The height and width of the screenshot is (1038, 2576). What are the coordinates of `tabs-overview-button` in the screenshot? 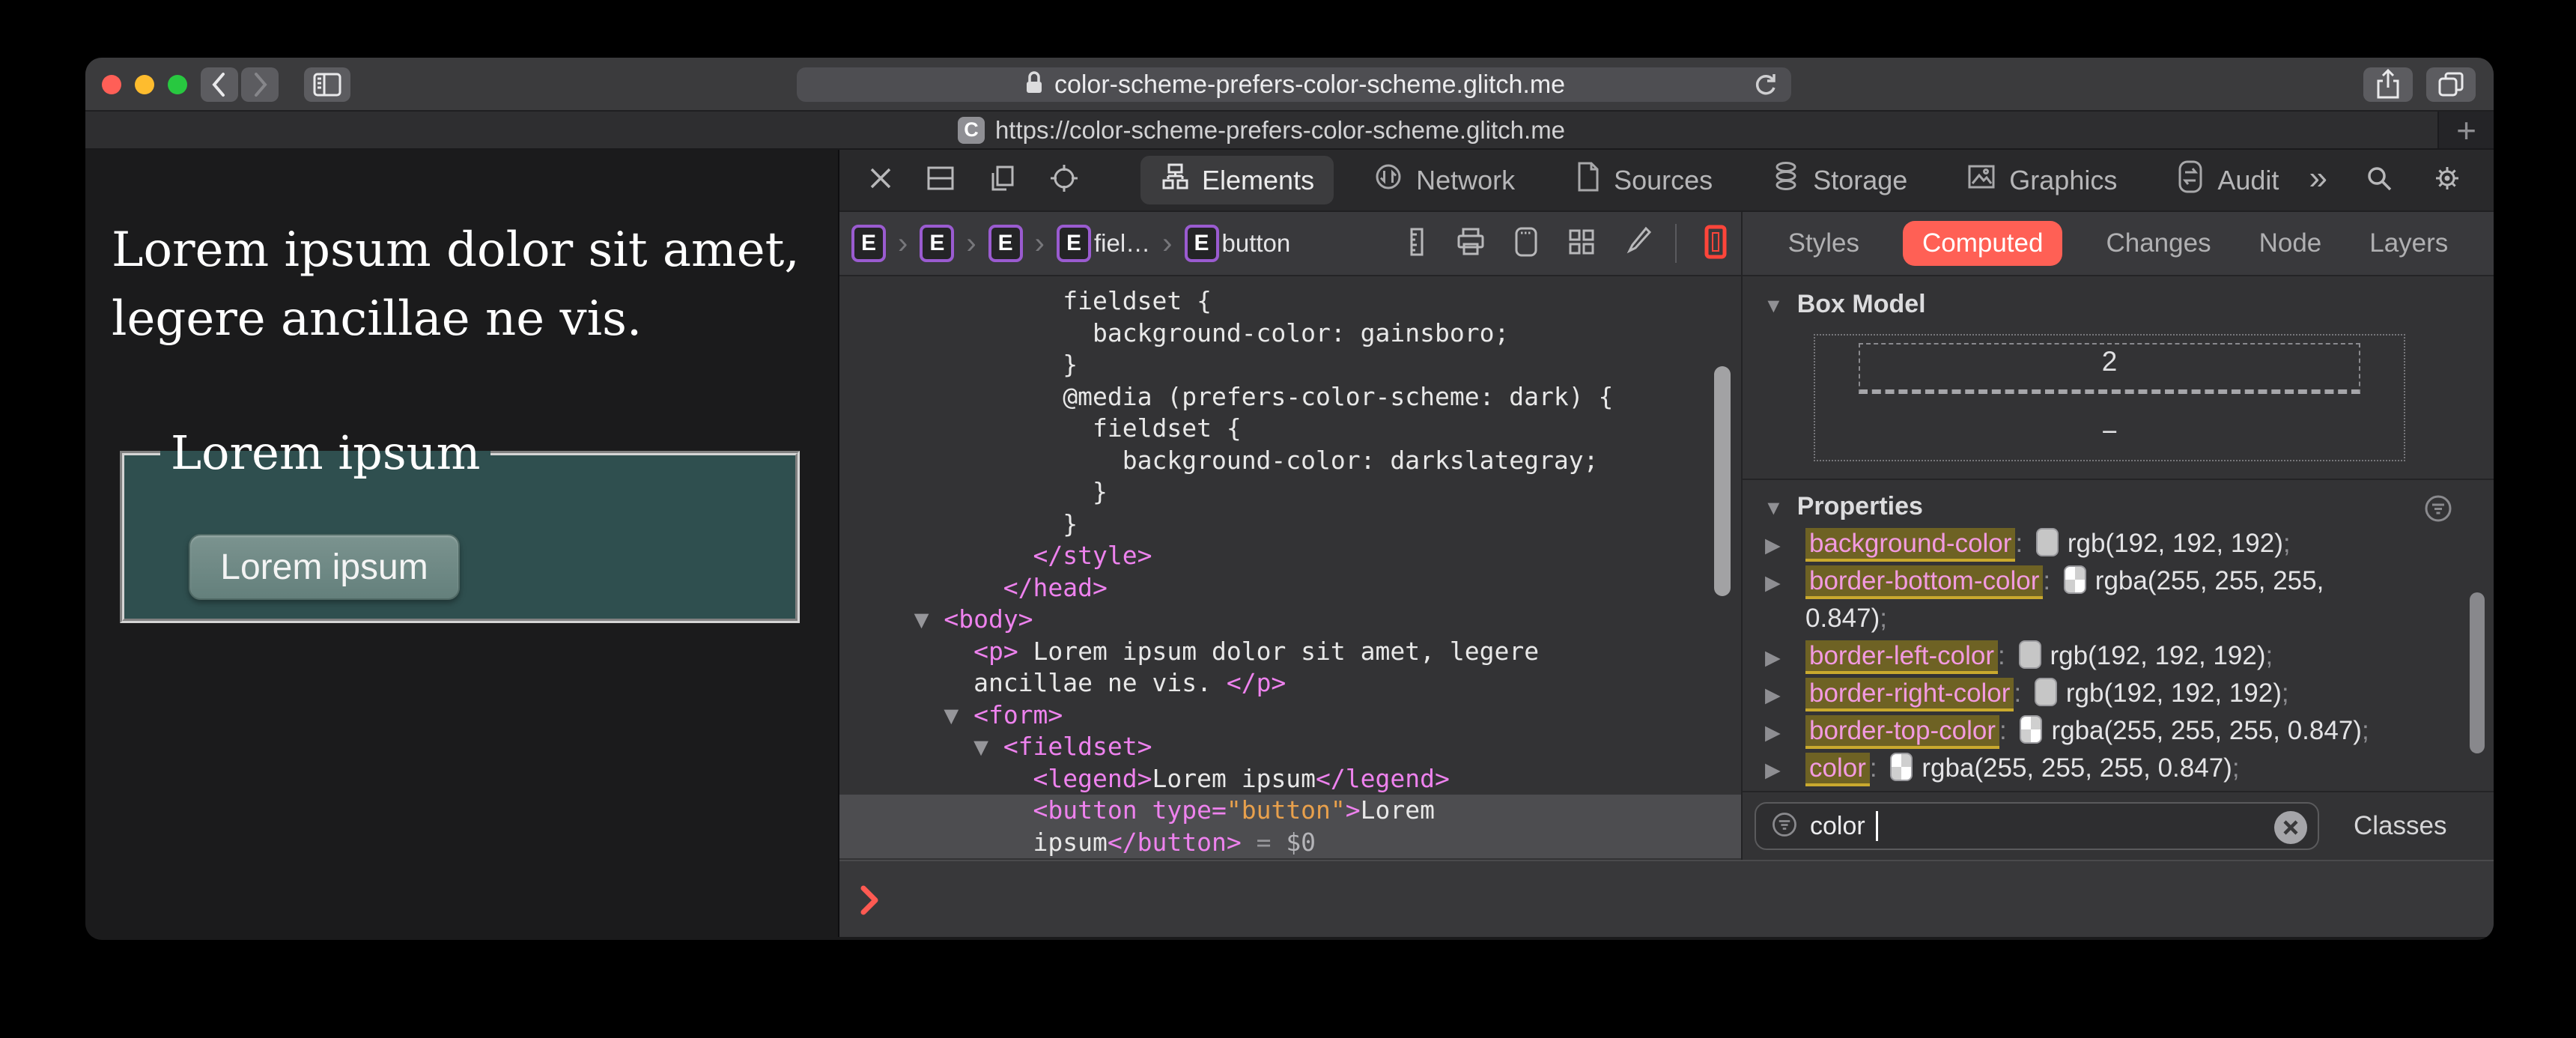 It's located at (2451, 84).